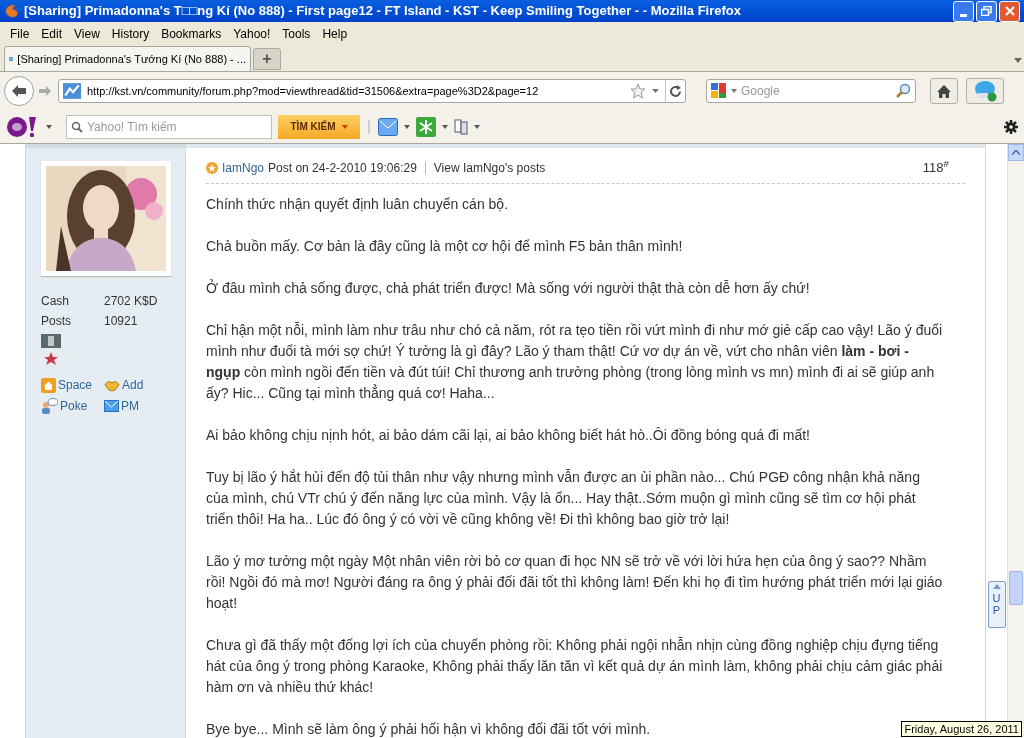  What do you see at coordinates (121, 321) in the screenshot?
I see `stat-value: 10921` at bounding box center [121, 321].